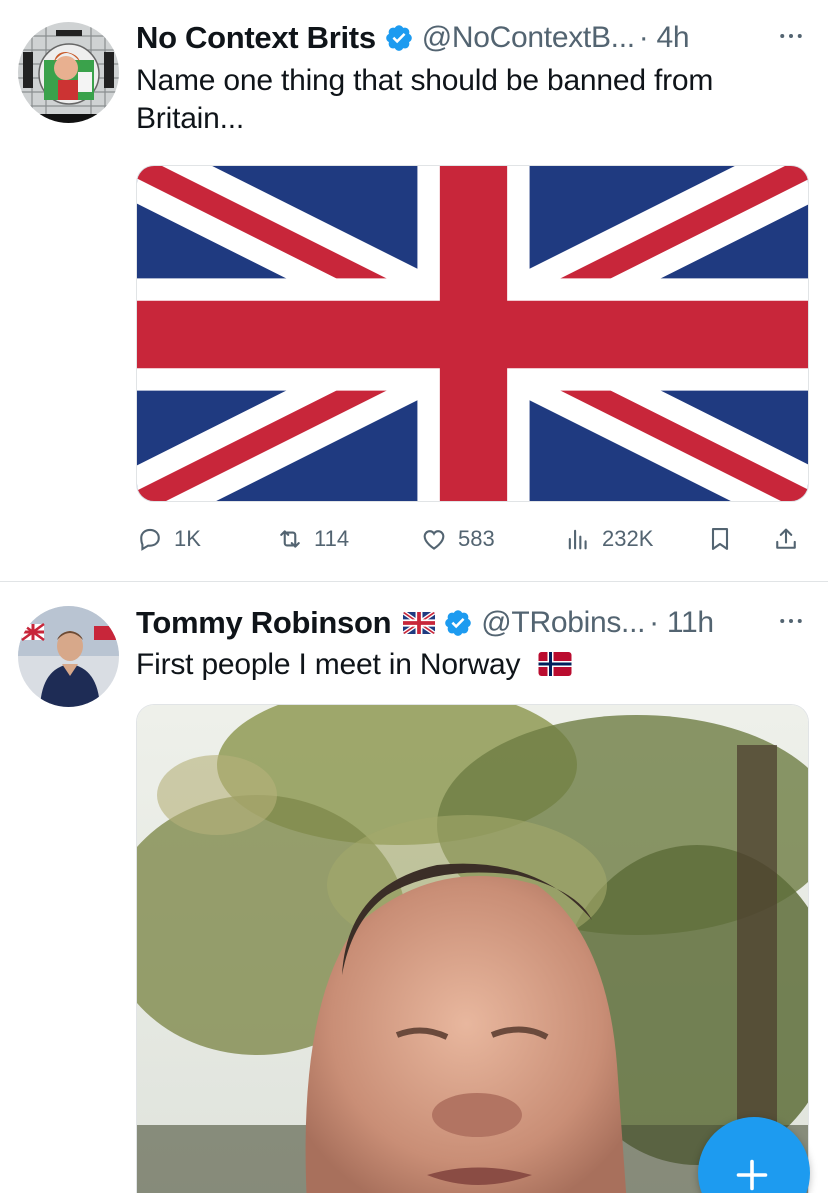 This screenshot has height=1193, width=828. Describe the element at coordinates (434, 540) in the screenshot. I see `heart-icon` at that location.